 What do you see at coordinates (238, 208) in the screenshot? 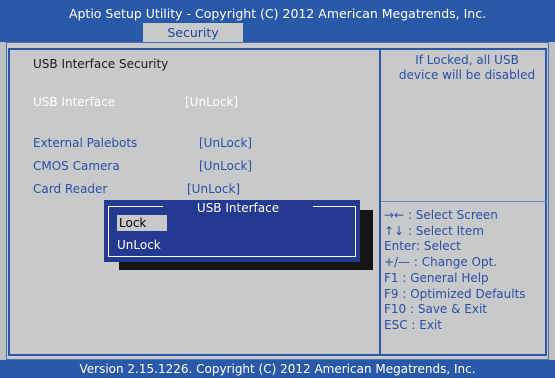
I see `popup-title: USB Interface` at bounding box center [238, 208].